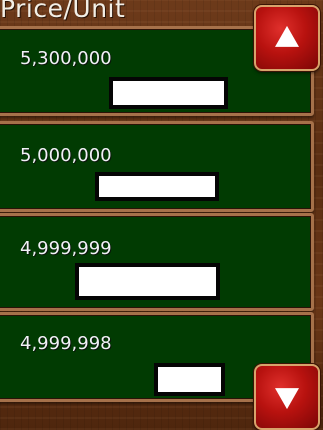 This screenshot has height=430, width=323. Describe the element at coordinates (63, 11) in the screenshot. I see `column-header: Price/Unit` at that location.